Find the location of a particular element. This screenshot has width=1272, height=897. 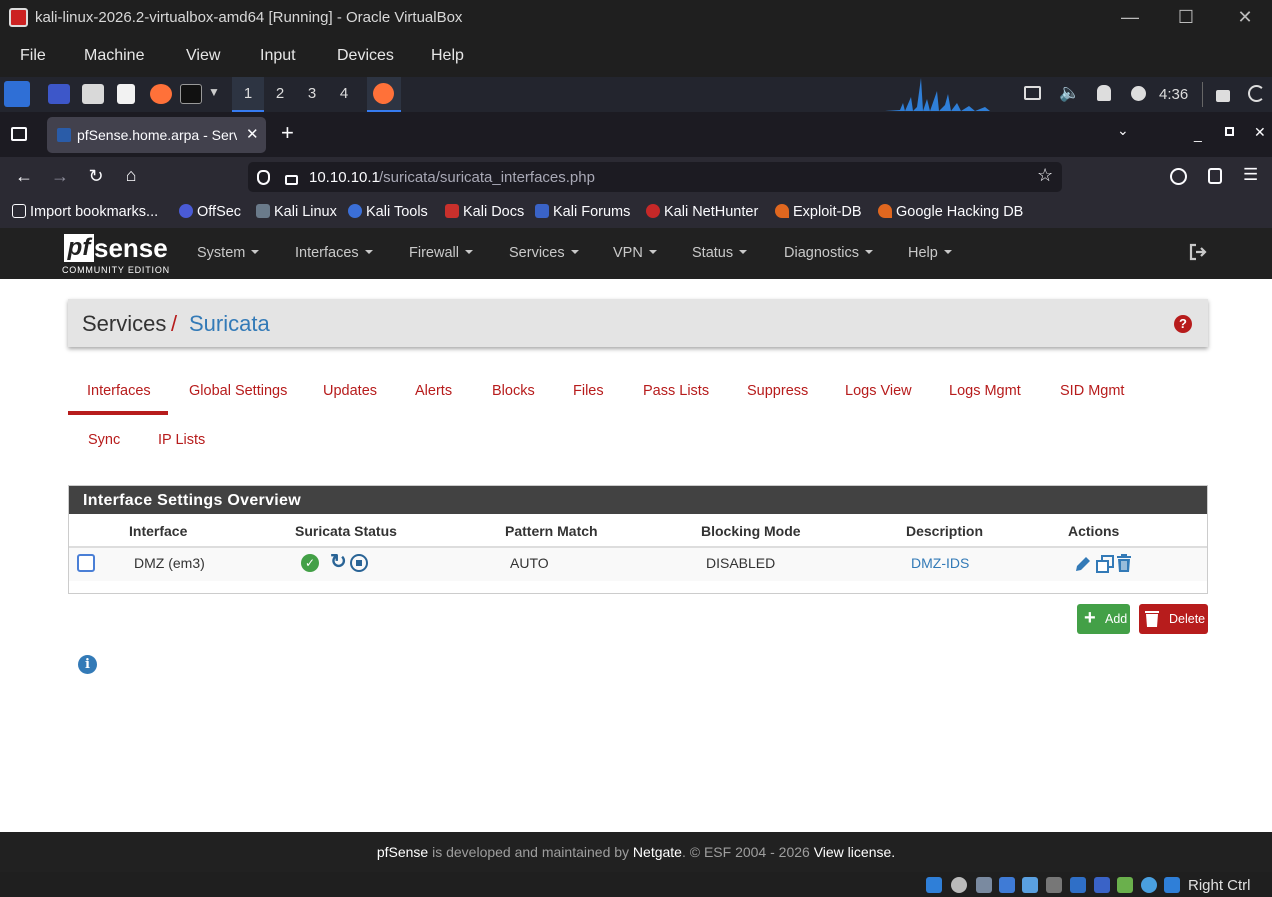

tab-global-settings: Global Settings is located at coordinates (238, 391).